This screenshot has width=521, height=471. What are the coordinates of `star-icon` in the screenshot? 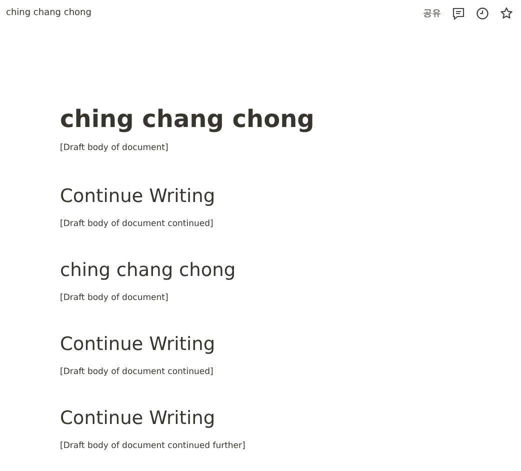 It's located at (506, 13).